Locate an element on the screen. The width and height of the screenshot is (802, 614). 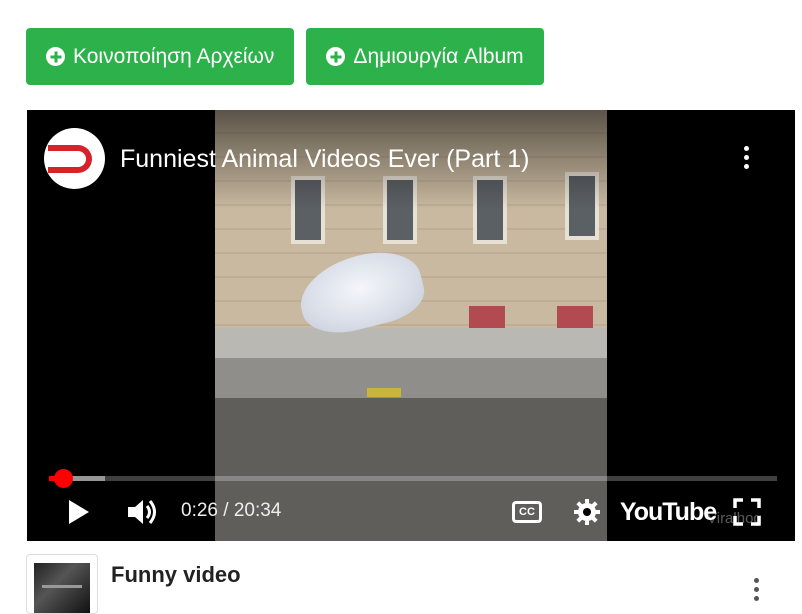
create-album-label: Δημιουργία Album is located at coordinates (438, 56).